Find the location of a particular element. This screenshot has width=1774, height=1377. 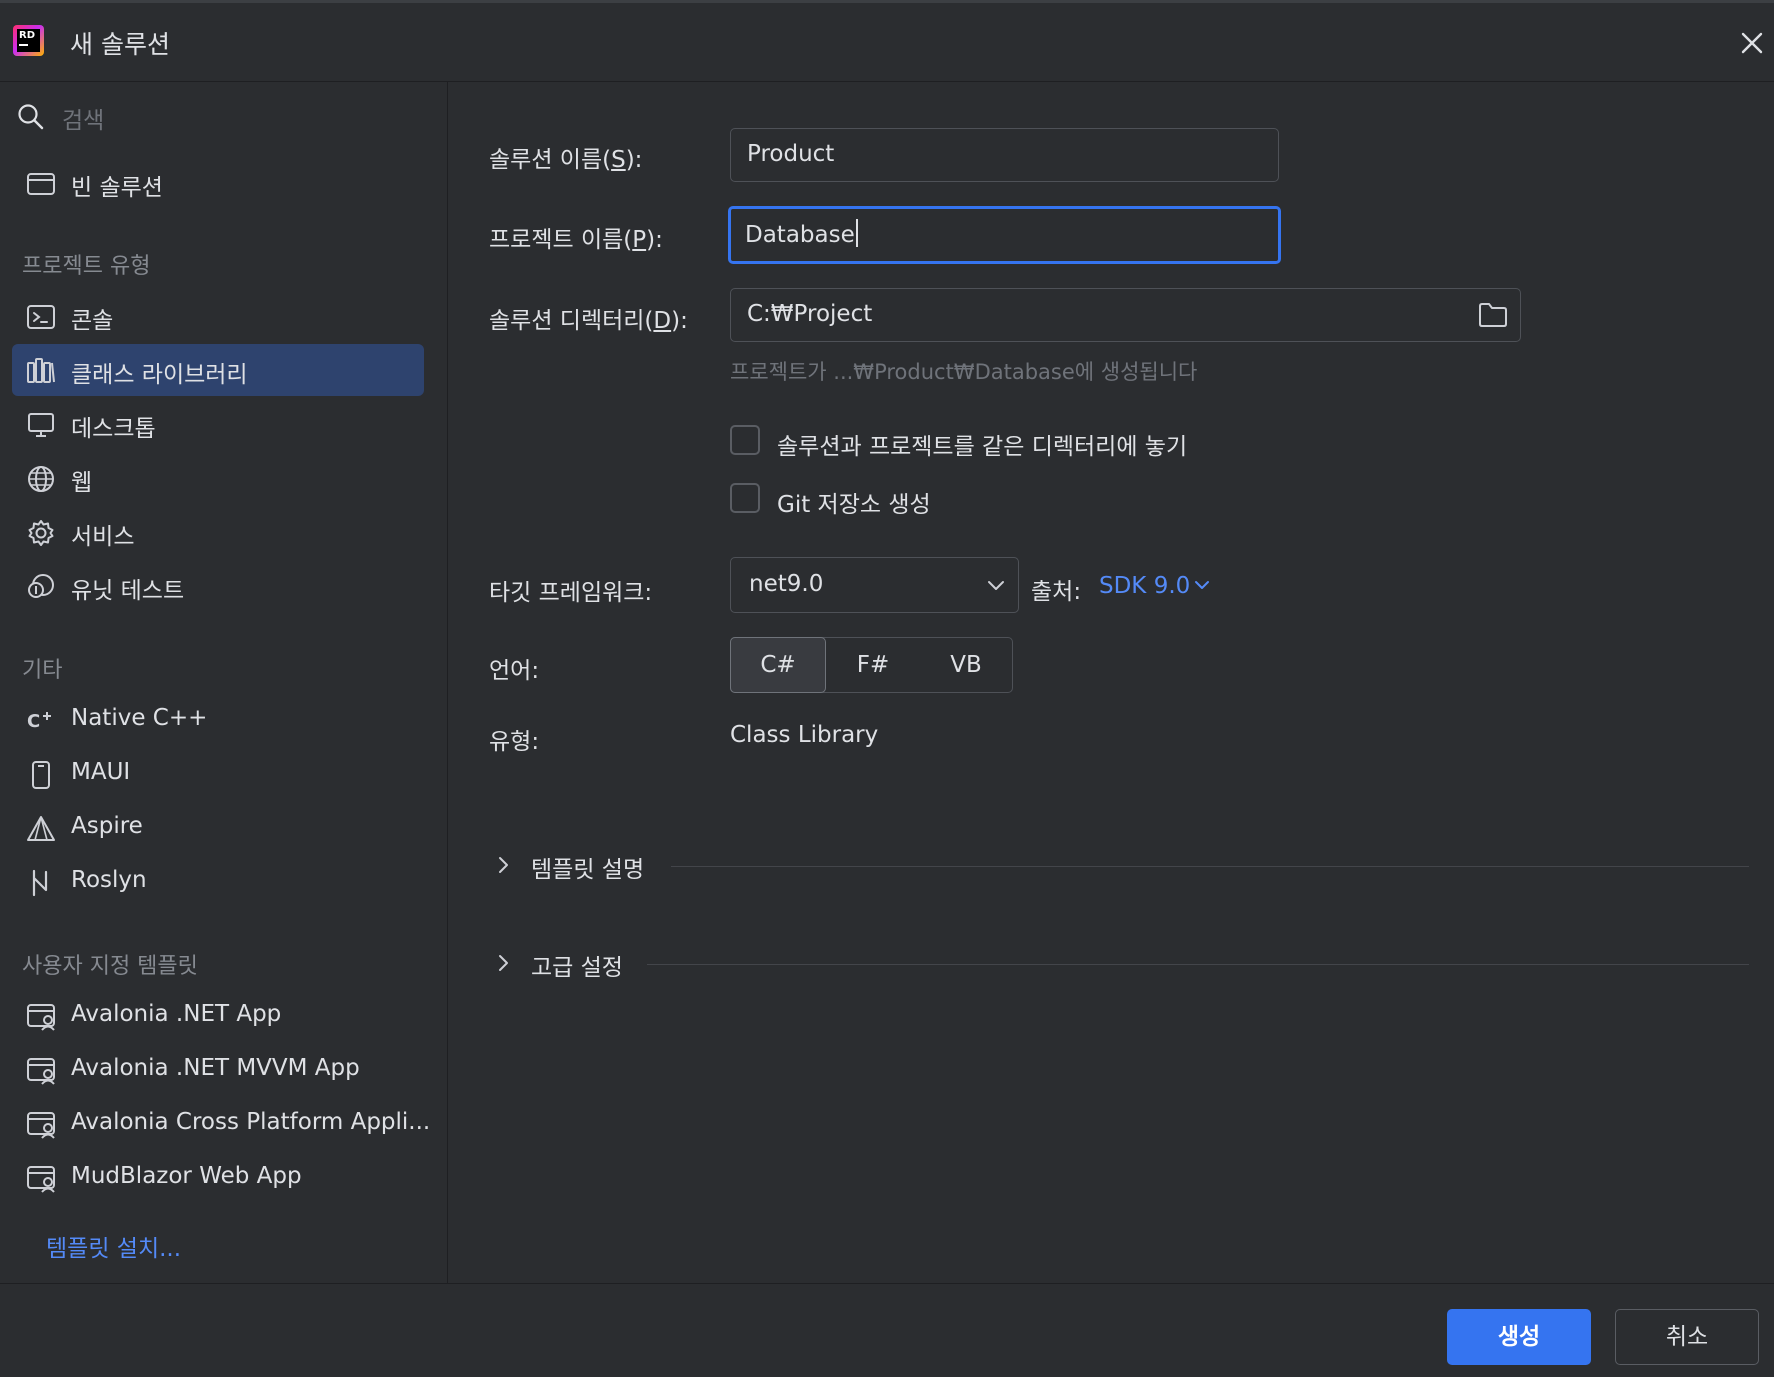

sidebar-item-avalonia-mvvm-app: Avalonia .NET MVVM App is located at coordinates (218, 1070).